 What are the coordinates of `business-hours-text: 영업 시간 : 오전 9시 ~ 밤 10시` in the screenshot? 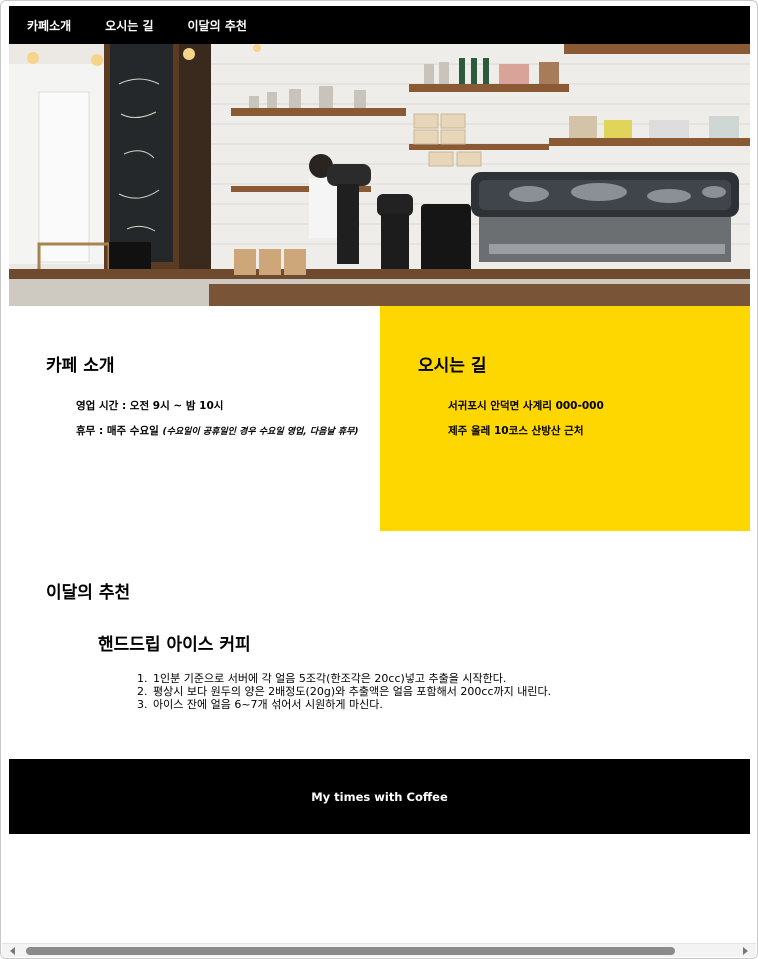 It's located at (150, 406).